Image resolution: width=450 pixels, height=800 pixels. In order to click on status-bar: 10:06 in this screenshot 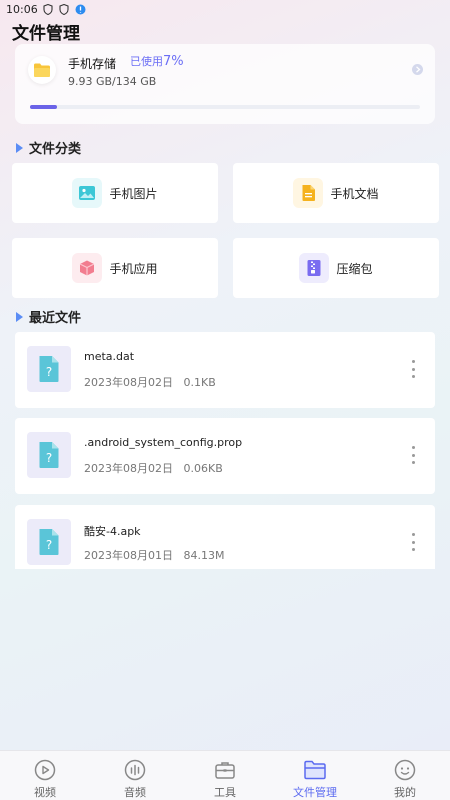, I will do `click(225, 9)`.